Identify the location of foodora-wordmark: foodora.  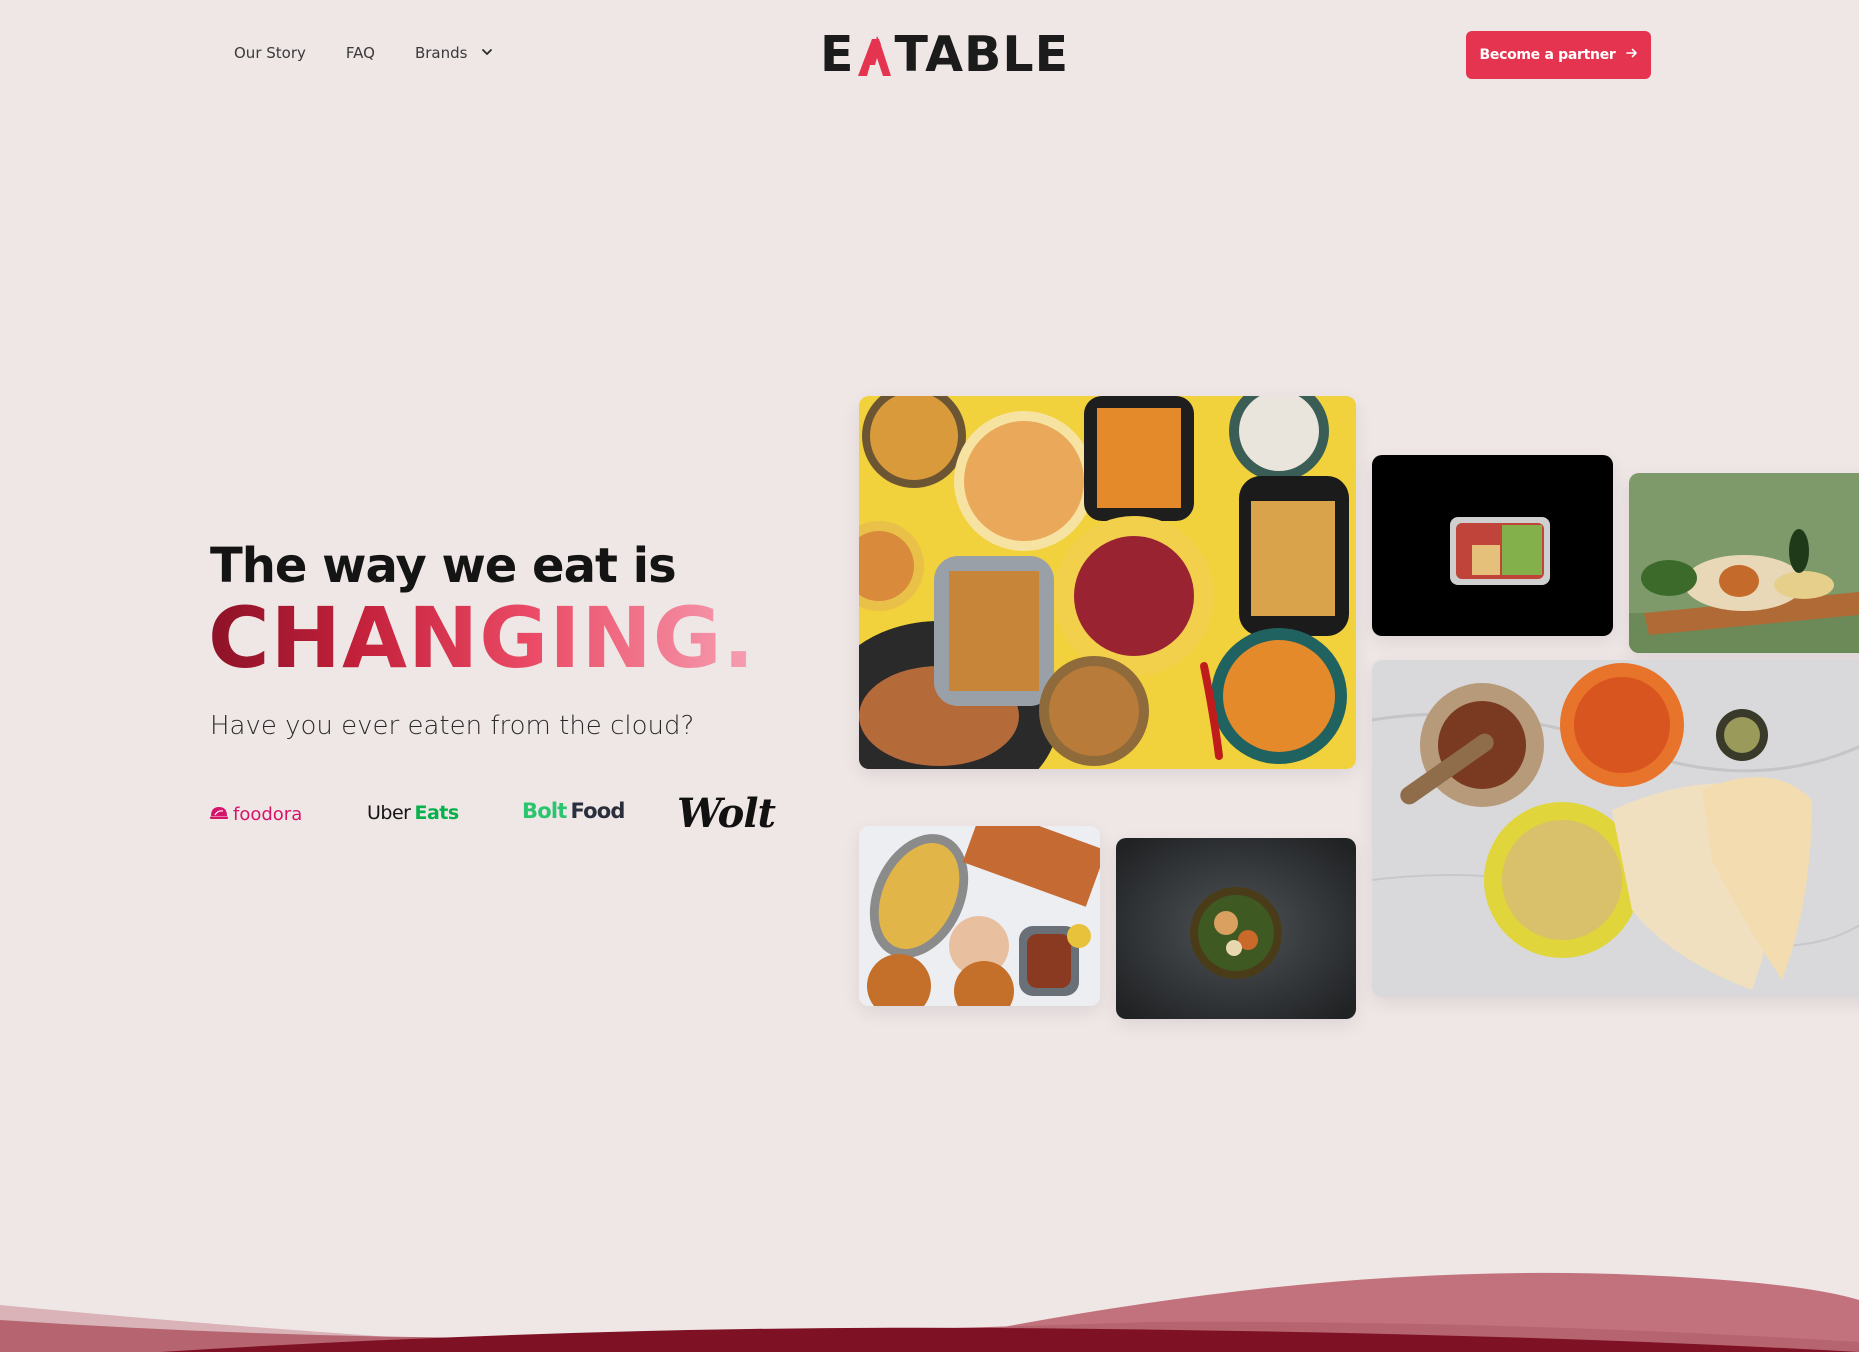
(268, 814).